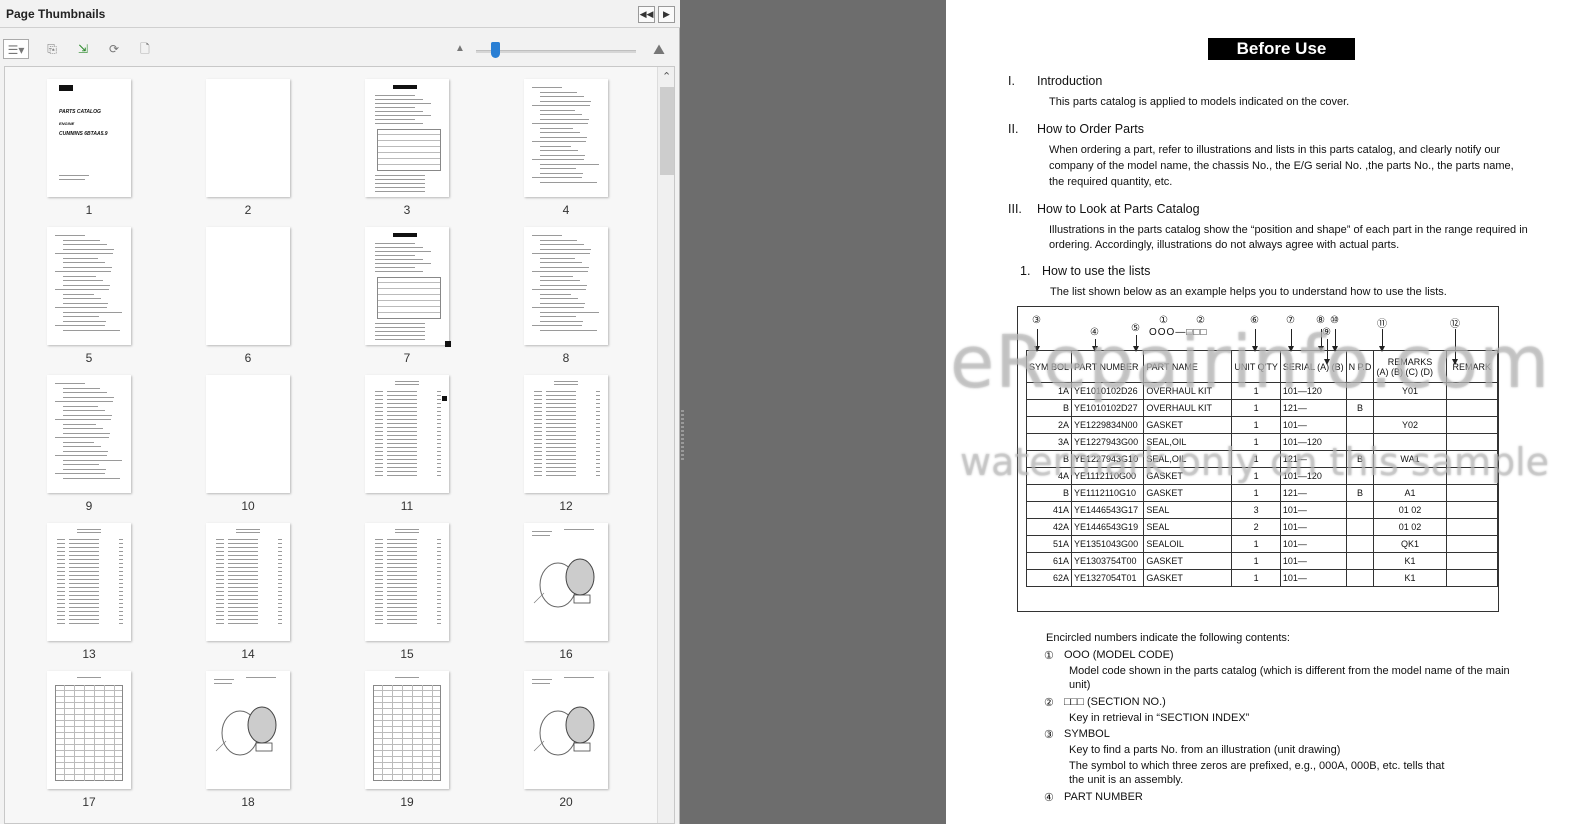 Image resolution: width=1587 pixels, height=824 pixels. What do you see at coordinates (1256, 527) in the screenshot?
I see `cell-qty: 2` at bounding box center [1256, 527].